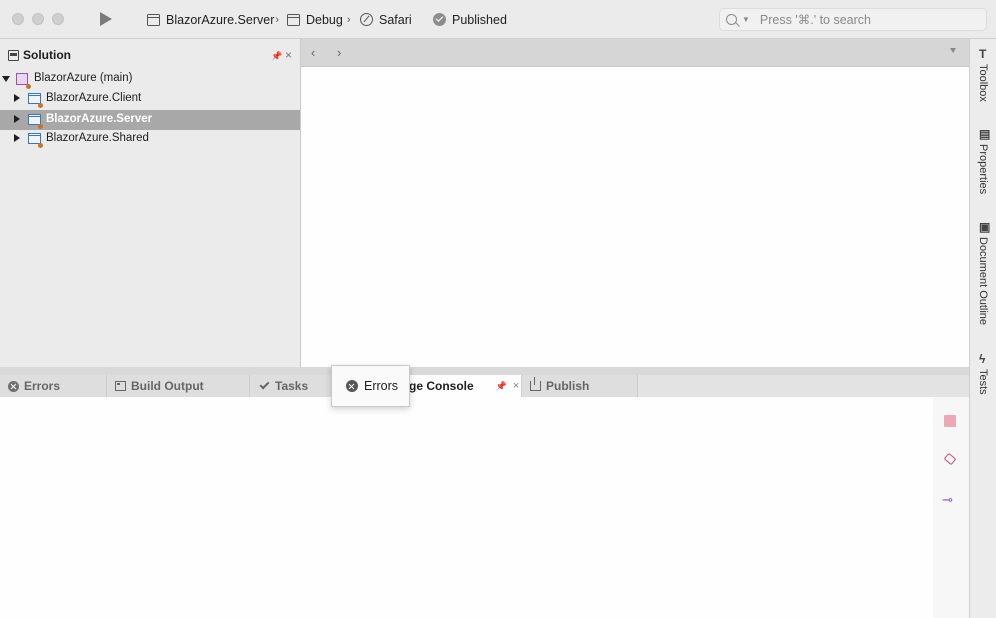  Describe the element at coordinates (13, 55) in the screenshot. I see `pad-icon` at that location.